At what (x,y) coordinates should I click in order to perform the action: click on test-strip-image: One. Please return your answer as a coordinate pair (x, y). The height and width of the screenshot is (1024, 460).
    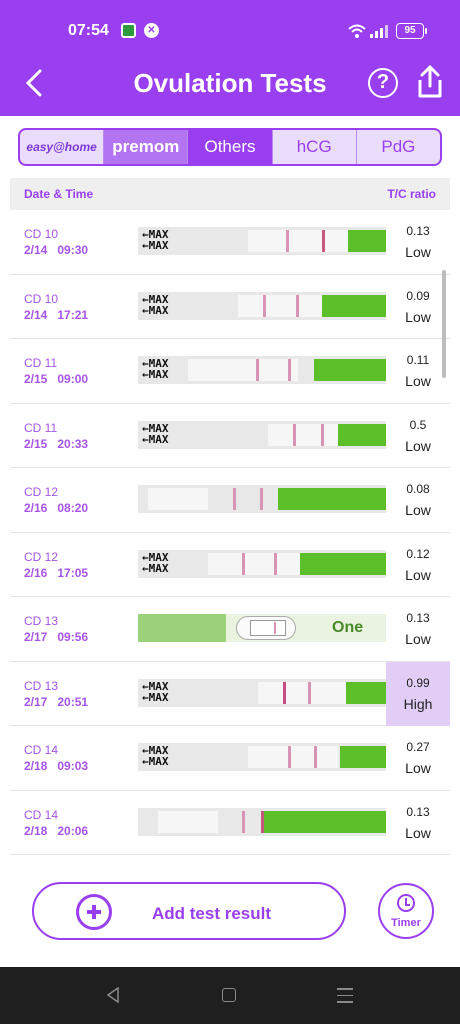
    Looking at the image, I should click on (262, 628).